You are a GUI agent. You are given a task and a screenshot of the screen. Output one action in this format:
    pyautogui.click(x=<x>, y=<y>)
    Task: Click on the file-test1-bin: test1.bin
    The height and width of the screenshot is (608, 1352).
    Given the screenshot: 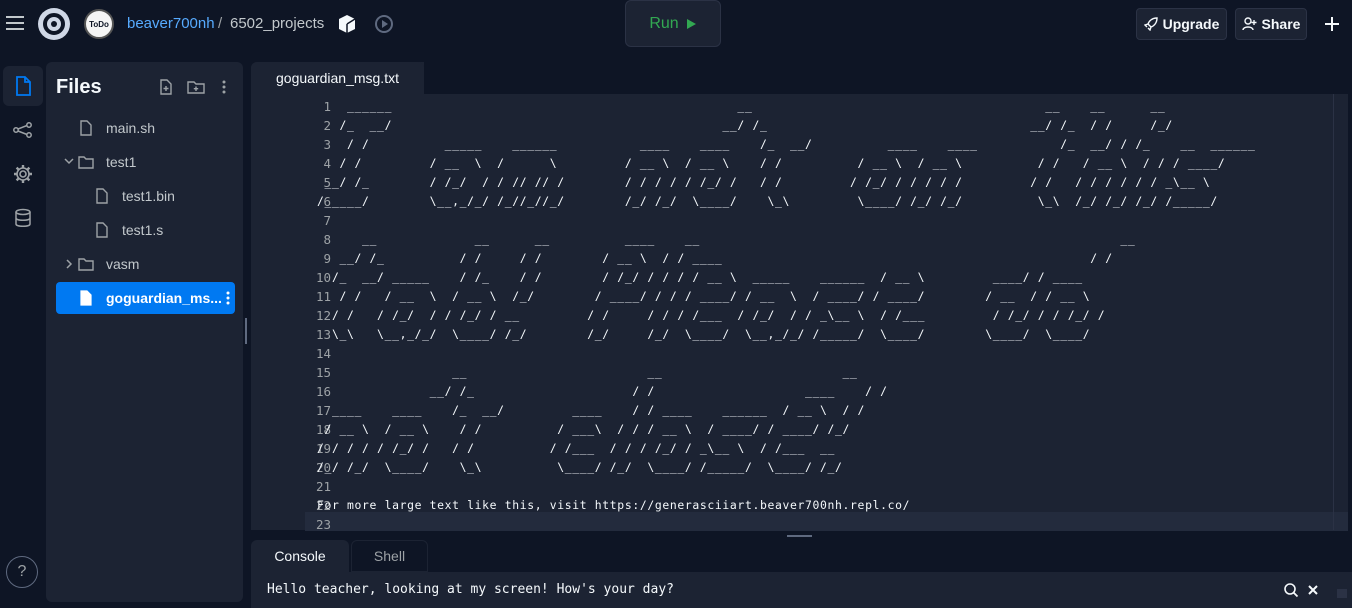 What is the action you would take?
    pyautogui.click(x=144, y=196)
    